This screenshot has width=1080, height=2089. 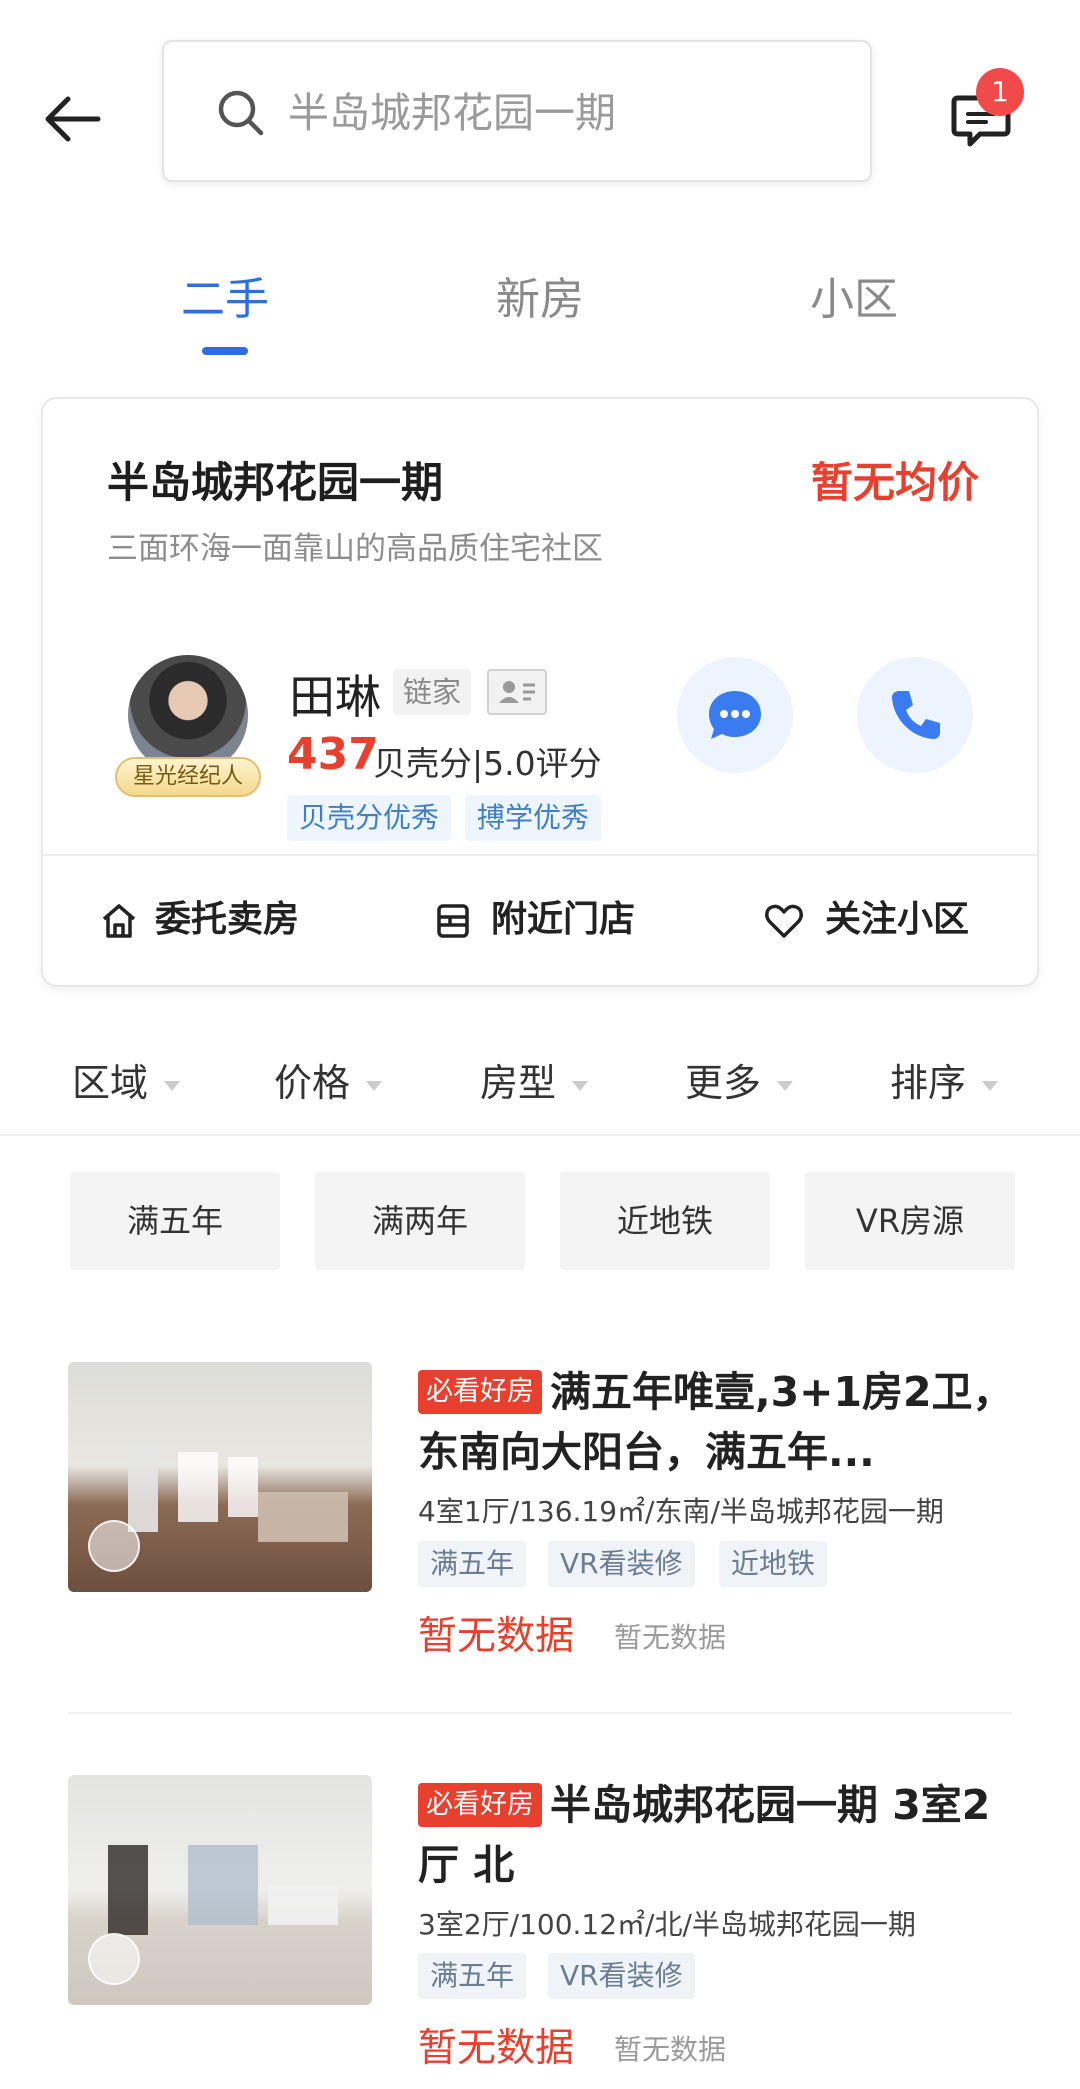 I want to click on quick-tag-near-subway: 近地铁, so click(x=665, y=1221).